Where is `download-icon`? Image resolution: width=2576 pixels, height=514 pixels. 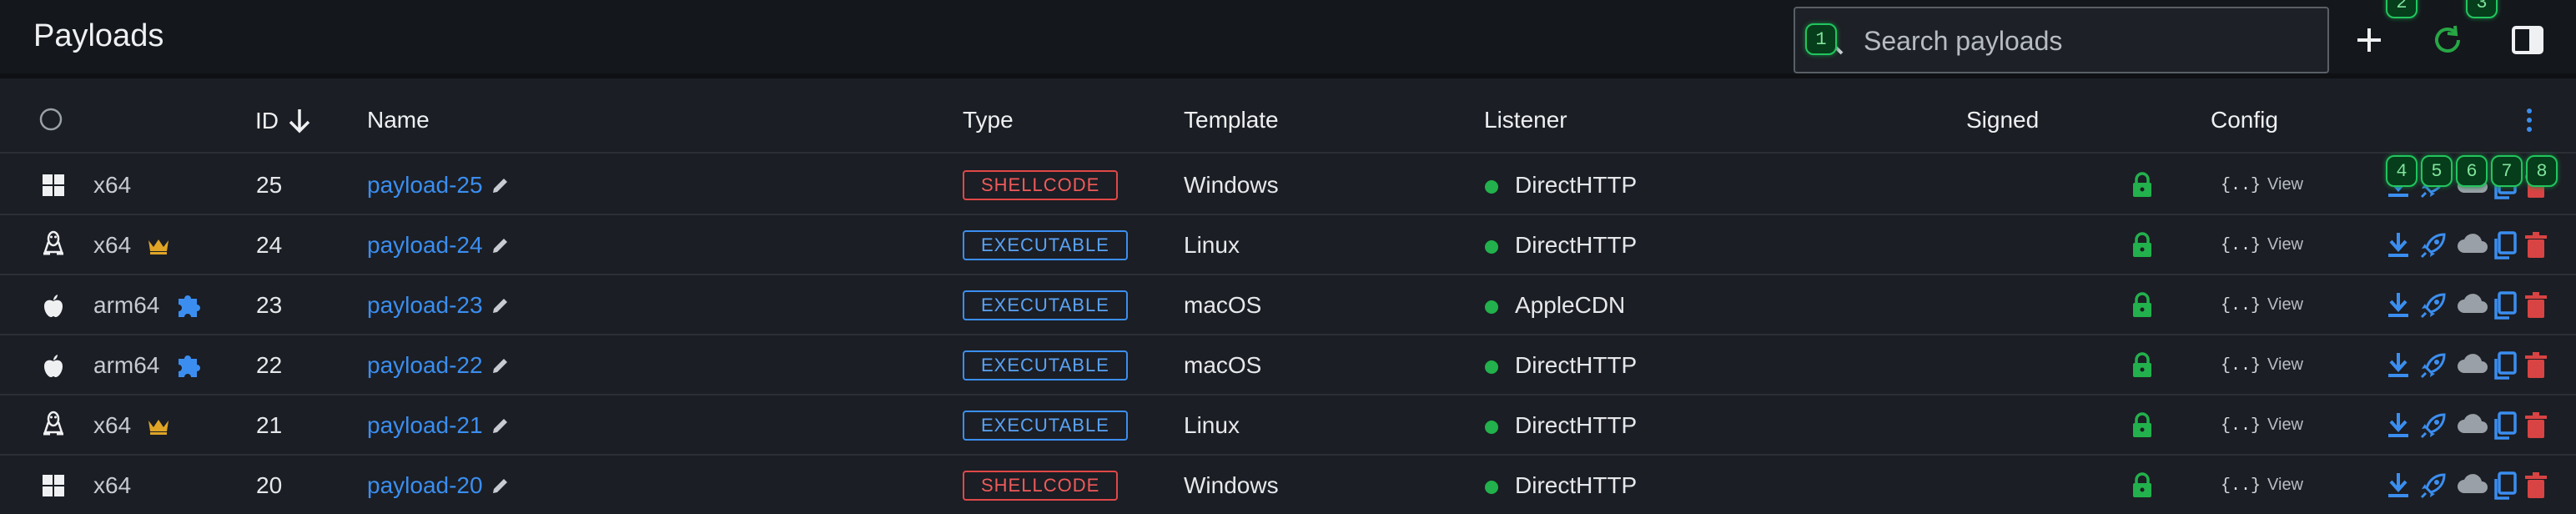 download-icon is located at coordinates (2398, 428).